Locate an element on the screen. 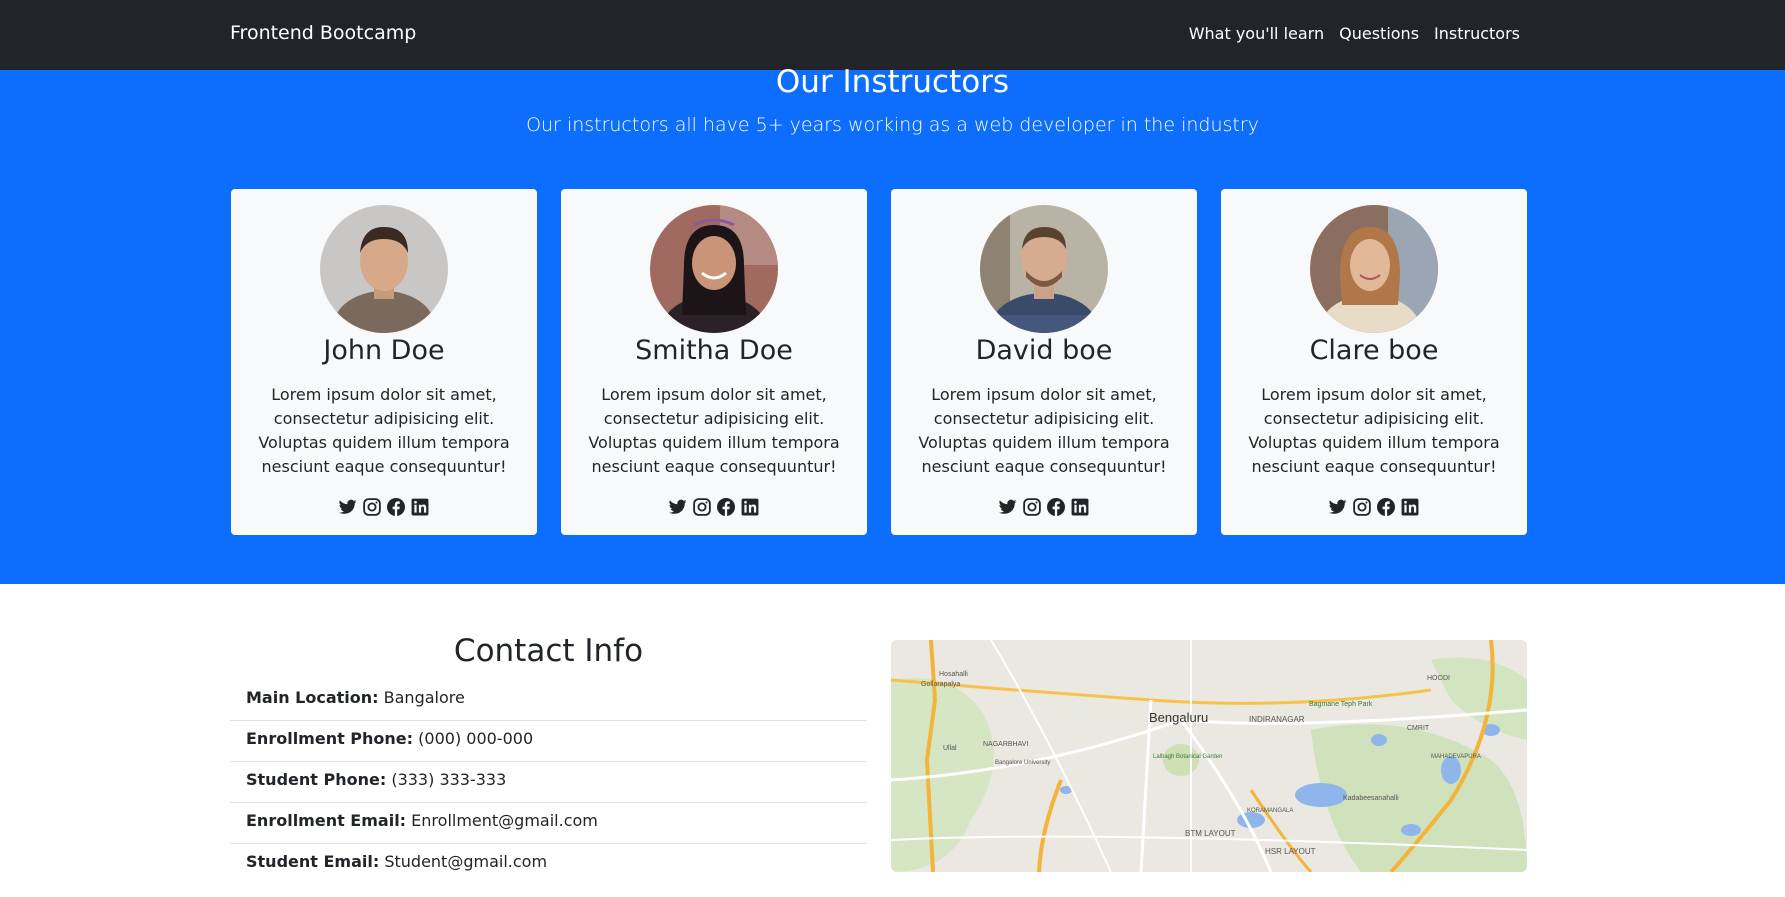 The width and height of the screenshot is (1785, 897). contact-title: Contact Info is located at coordinates (548, 651).